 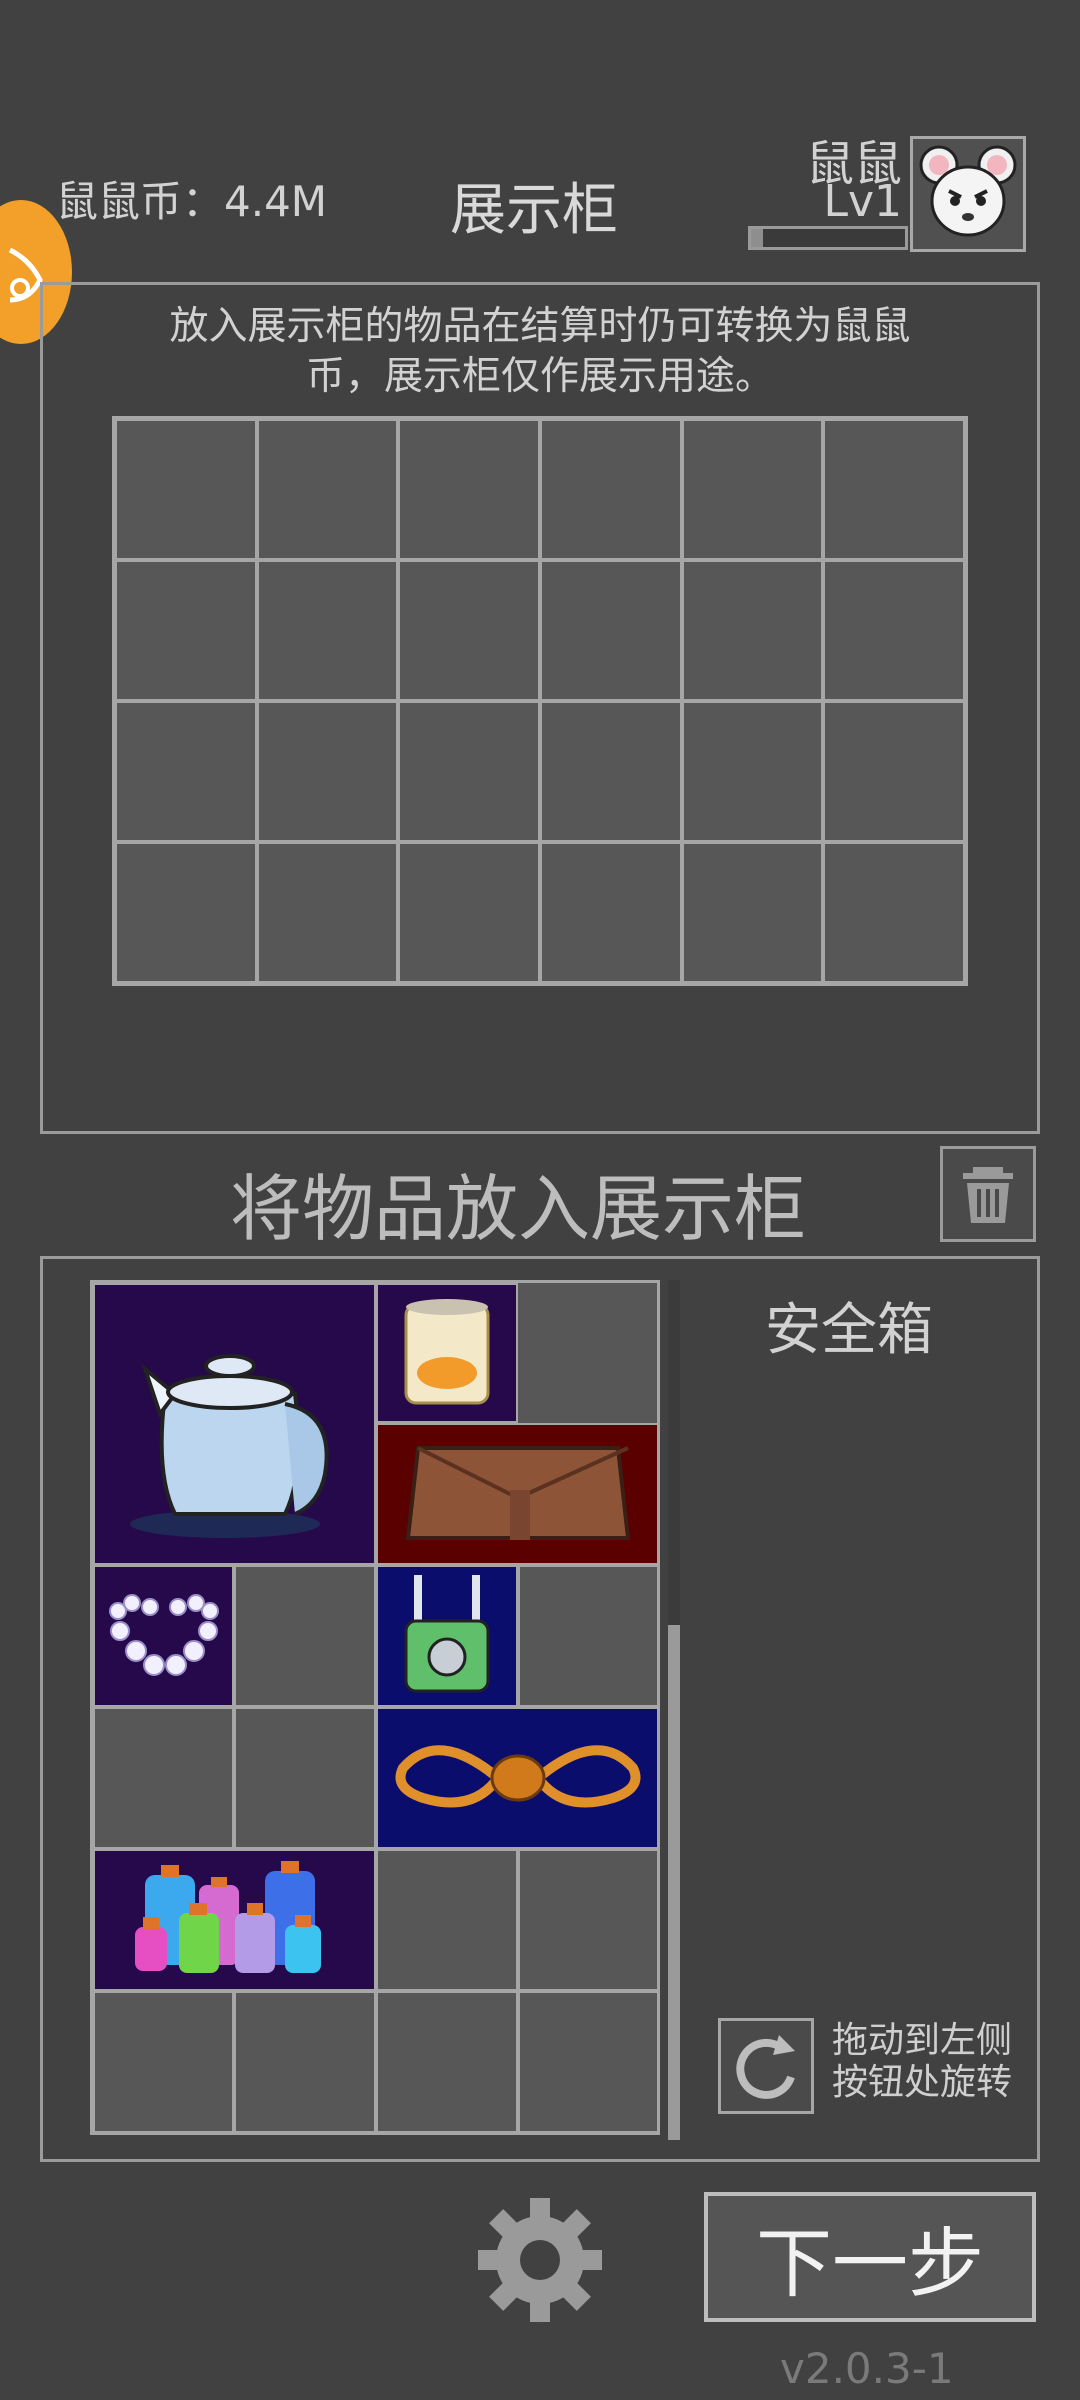 I want to click on canned-food-icon, so click(x=447, y=1352).